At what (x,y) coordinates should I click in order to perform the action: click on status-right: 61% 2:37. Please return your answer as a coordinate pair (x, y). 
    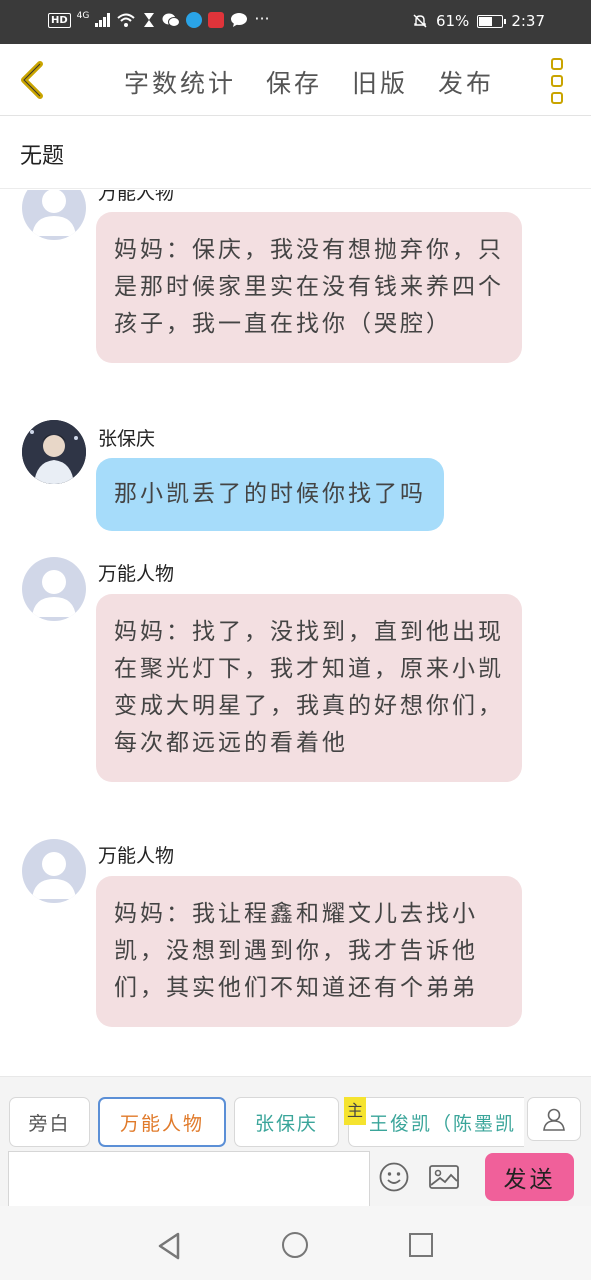
    Looking at the image, I should click on (478, 21).